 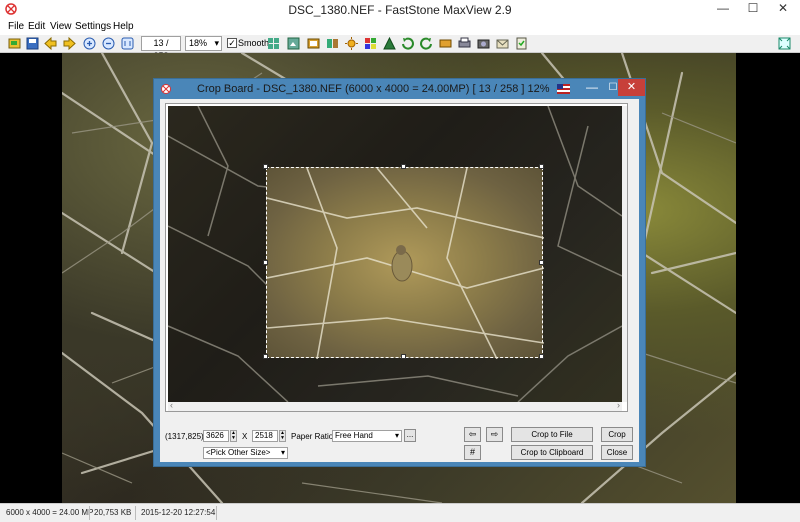 What do you see at coordinates (723, 9) in the screenshot?
I see `minimize-button: —` at bounding box center [723, 9].